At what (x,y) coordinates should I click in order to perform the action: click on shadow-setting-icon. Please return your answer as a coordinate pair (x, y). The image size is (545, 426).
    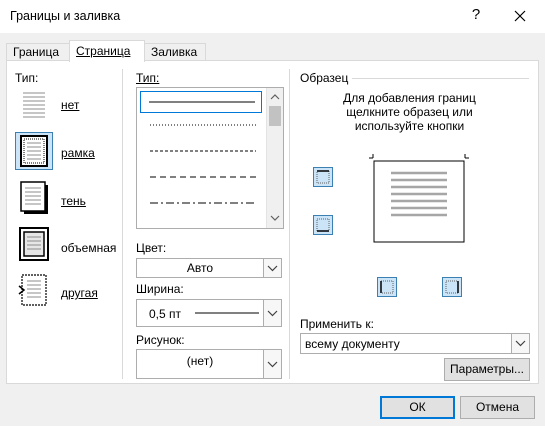
    Looking at the image, I should click on (34, 197).